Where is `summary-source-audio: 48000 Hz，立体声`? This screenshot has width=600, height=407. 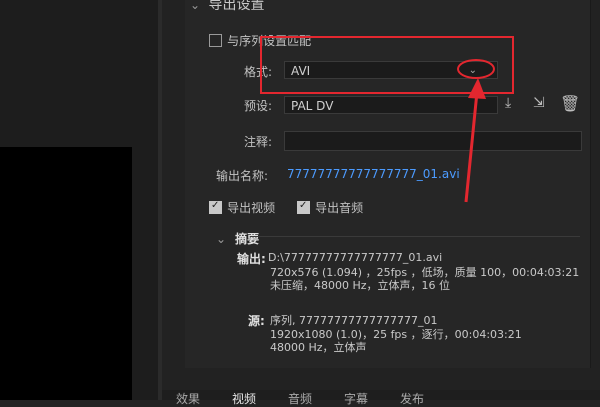 summary-source-audio: 48000 Hz，立体声 is located at coordinates (318, 347).